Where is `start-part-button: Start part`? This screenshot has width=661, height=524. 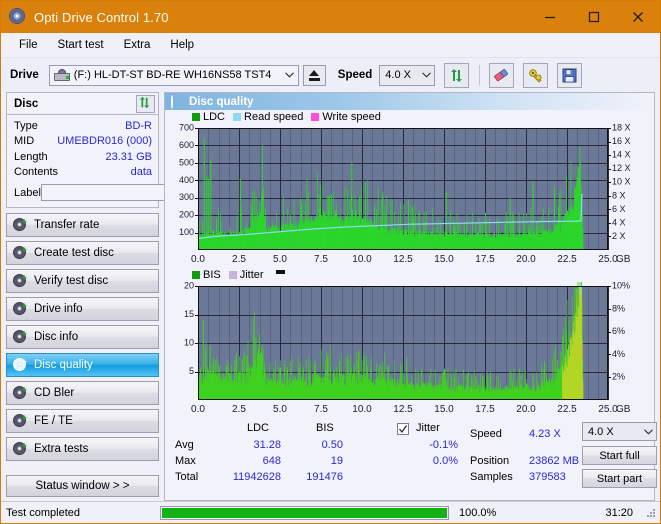
start-part-button: Start part is located at coordinates (619, 478).